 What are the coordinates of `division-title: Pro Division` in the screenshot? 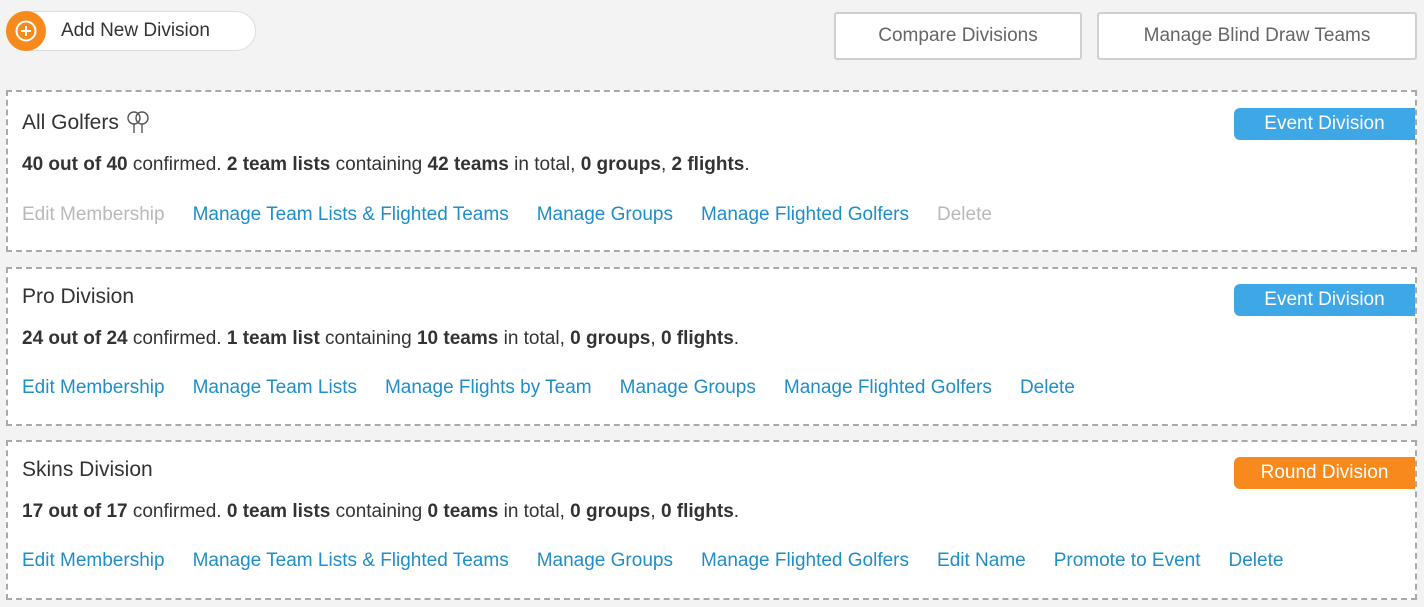 It's located at (78, 296).